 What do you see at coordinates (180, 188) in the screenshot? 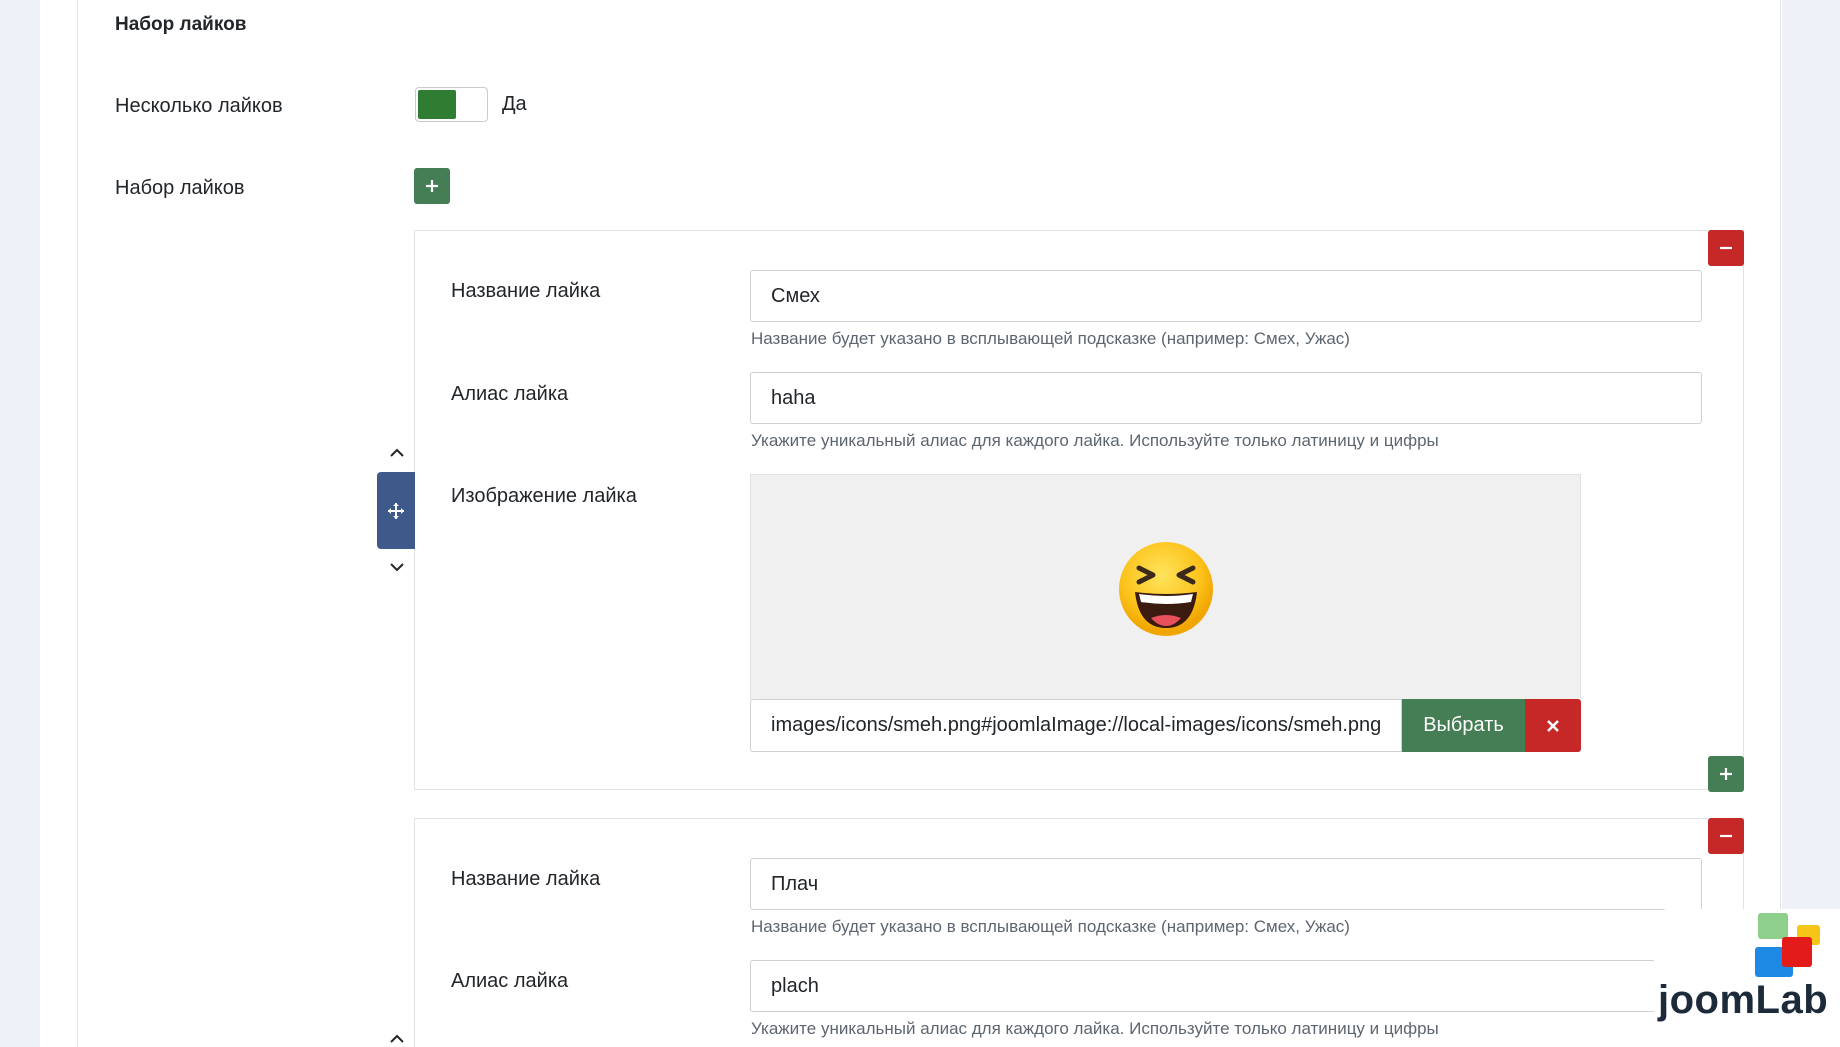
I see `like-set-label: Набор лайков` at bounding box center [180, 188].